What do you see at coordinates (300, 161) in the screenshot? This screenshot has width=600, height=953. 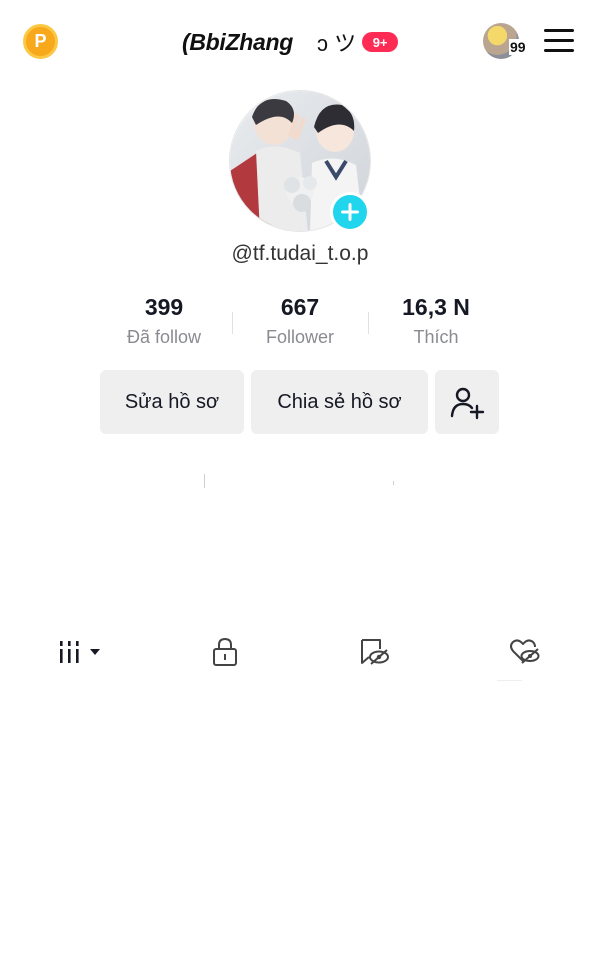 I see `profile-avatar-wrap` at bounding box center [300, 161].